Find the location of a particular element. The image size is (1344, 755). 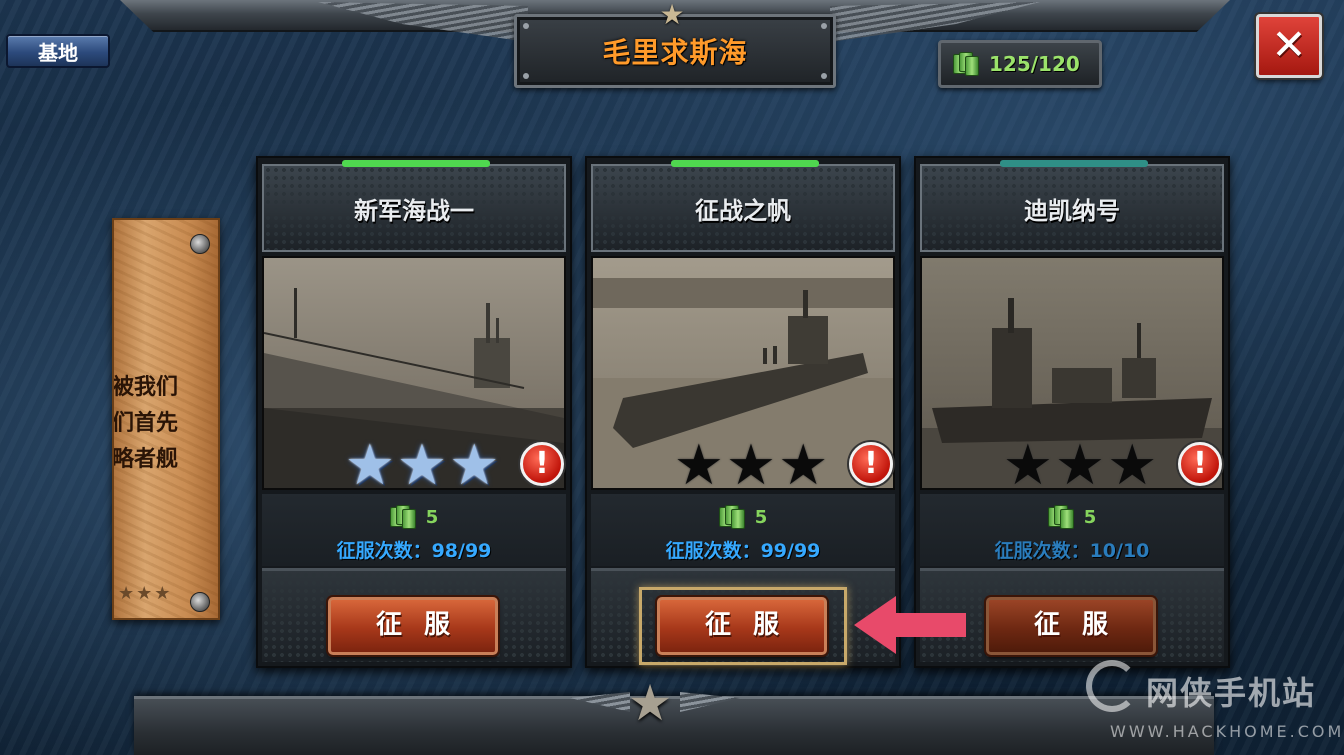

conquer-count: 征服次数：99/99 is located at coordinates (743, 551).